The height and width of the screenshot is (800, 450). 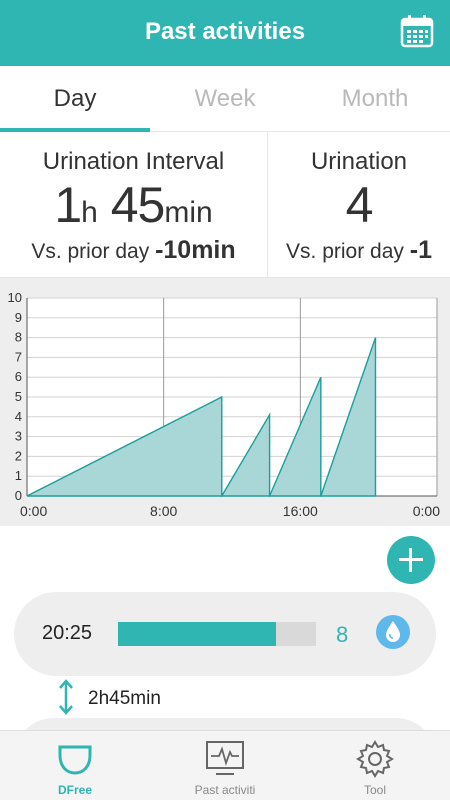 What do you see at coordinates (411, 560) in the screenshot?
I see `add-record-button` at bounding box center [411, 560].